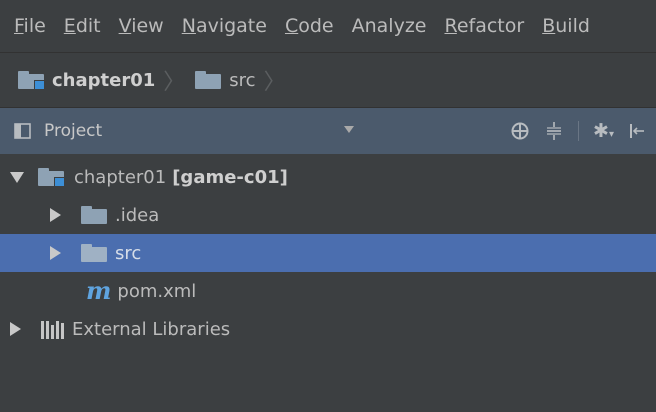 The height and width of the screenshot is (412, 656). What do you see at coordinates (82, 26) in the screenshot?
I see `menu-edit: Edit` at bounding box center [82, 26].